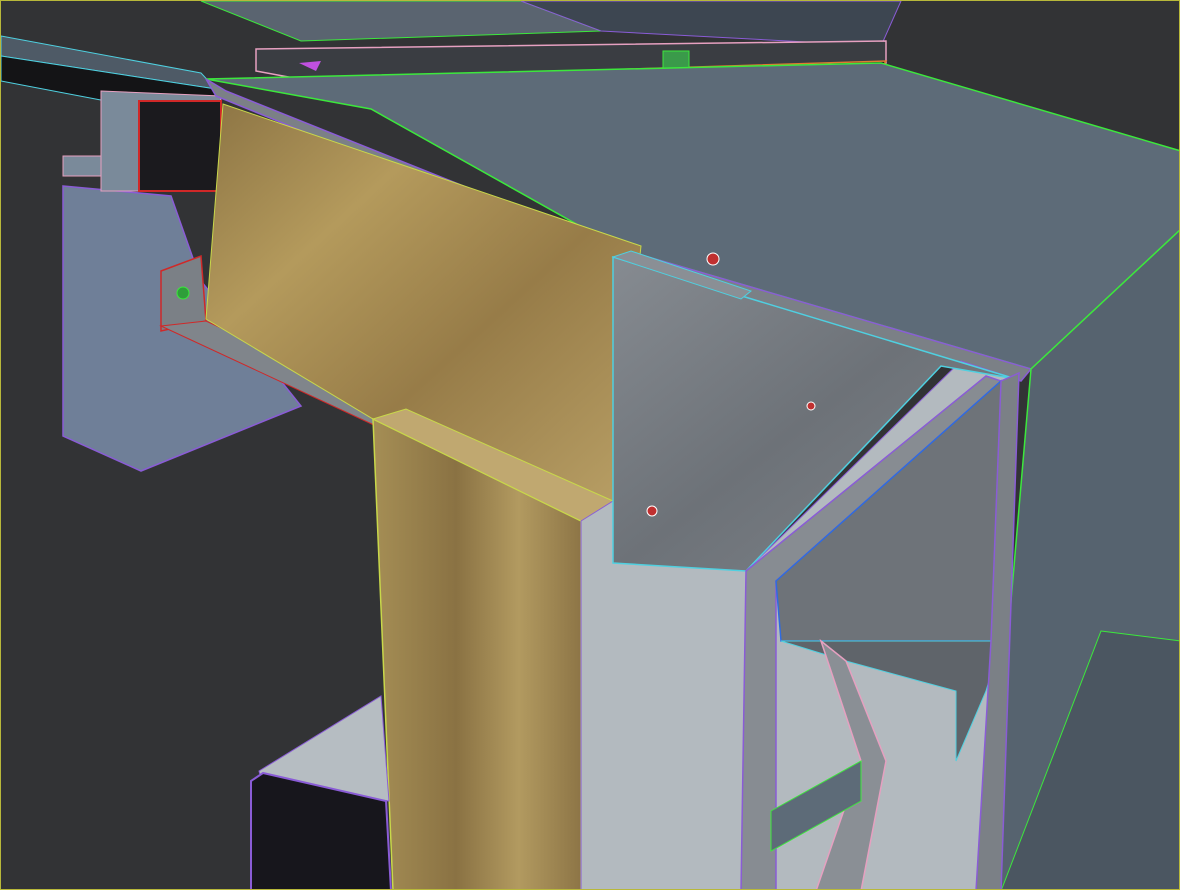 The image size is (1180, 890). I want to click on window-clip, so click(82, 166).